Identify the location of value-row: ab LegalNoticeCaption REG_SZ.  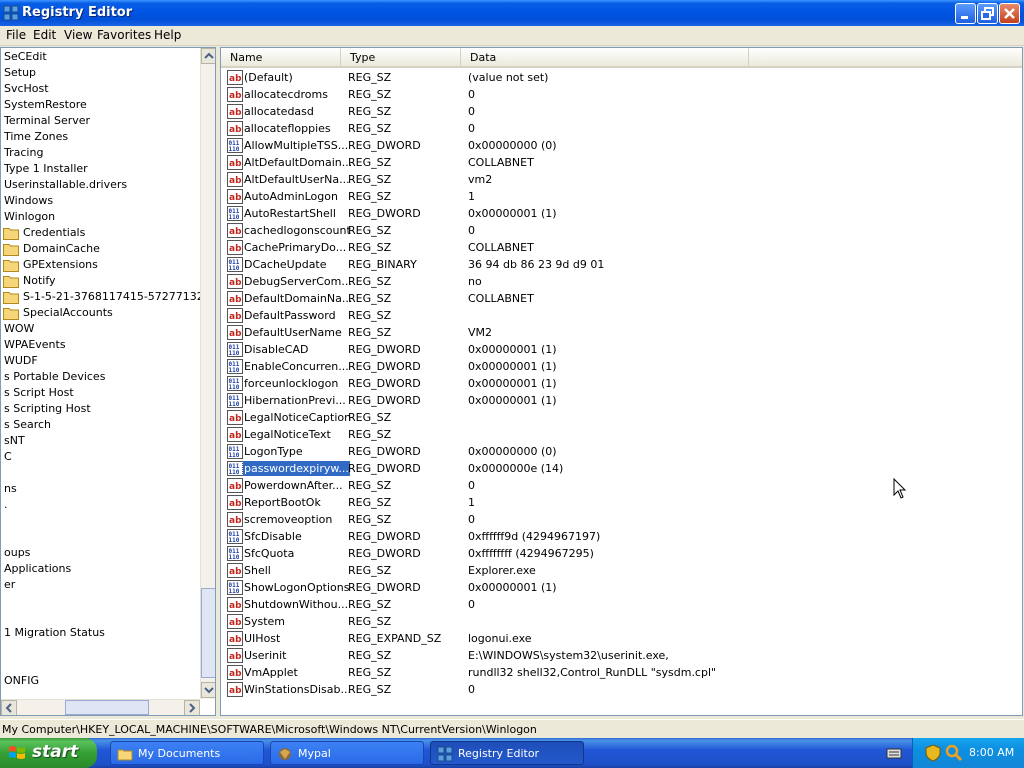
(621, 417).